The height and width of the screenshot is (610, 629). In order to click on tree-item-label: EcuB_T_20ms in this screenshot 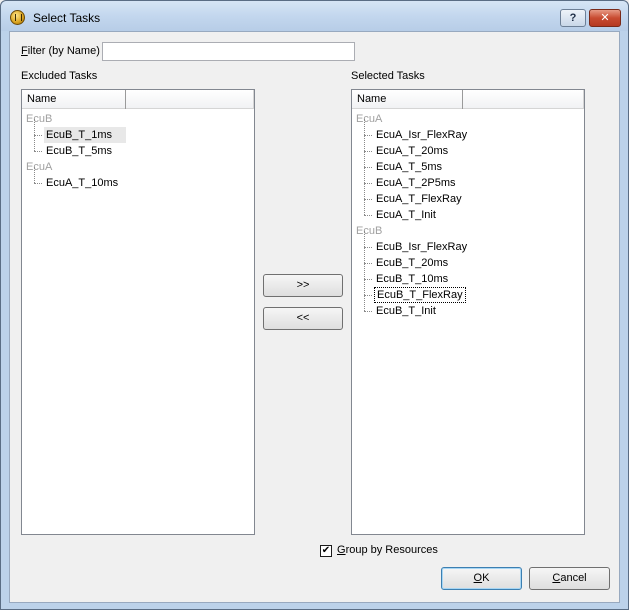, I will do `click(412, 263)`.